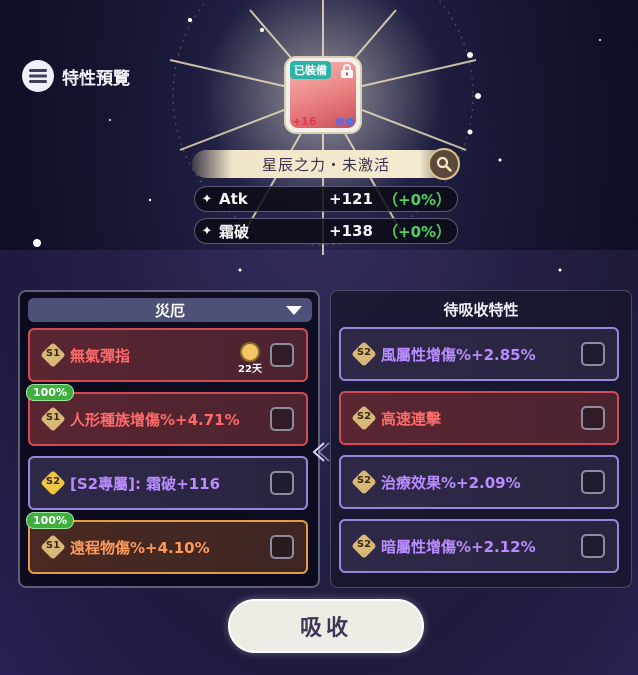 Image resolution: width=638 pixels, height=675 pixels. I want to click on stat-row-atk: ✦ Atk +121 （+0%）, so click(326, 199).